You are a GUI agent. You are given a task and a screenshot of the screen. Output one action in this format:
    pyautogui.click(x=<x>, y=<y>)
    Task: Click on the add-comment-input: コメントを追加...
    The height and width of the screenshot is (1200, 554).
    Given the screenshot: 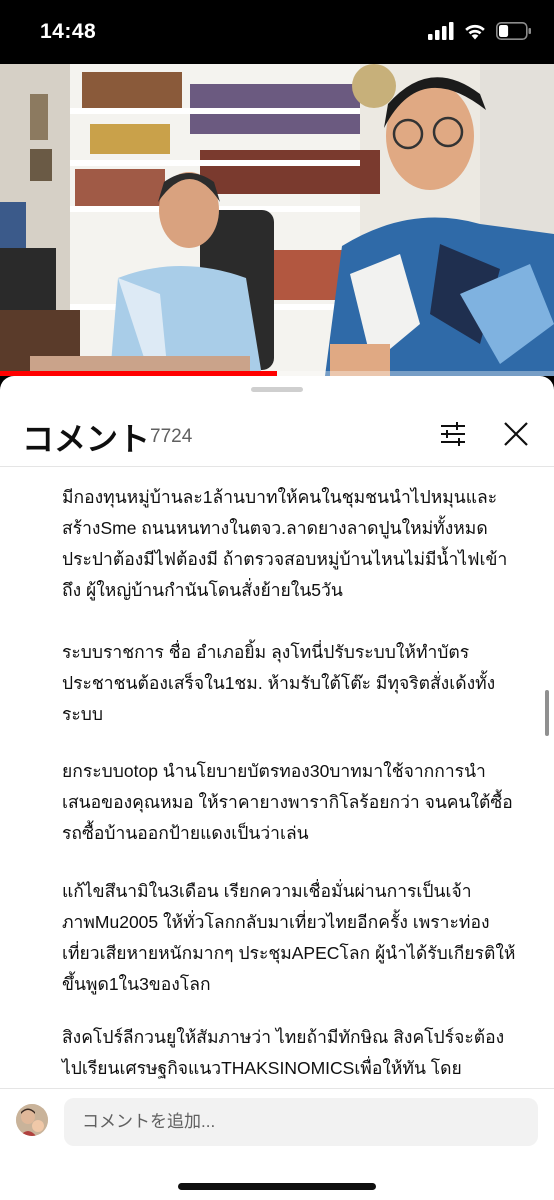 What is the action you would take?
    pyautogui.click(x=301, y=1122)
    